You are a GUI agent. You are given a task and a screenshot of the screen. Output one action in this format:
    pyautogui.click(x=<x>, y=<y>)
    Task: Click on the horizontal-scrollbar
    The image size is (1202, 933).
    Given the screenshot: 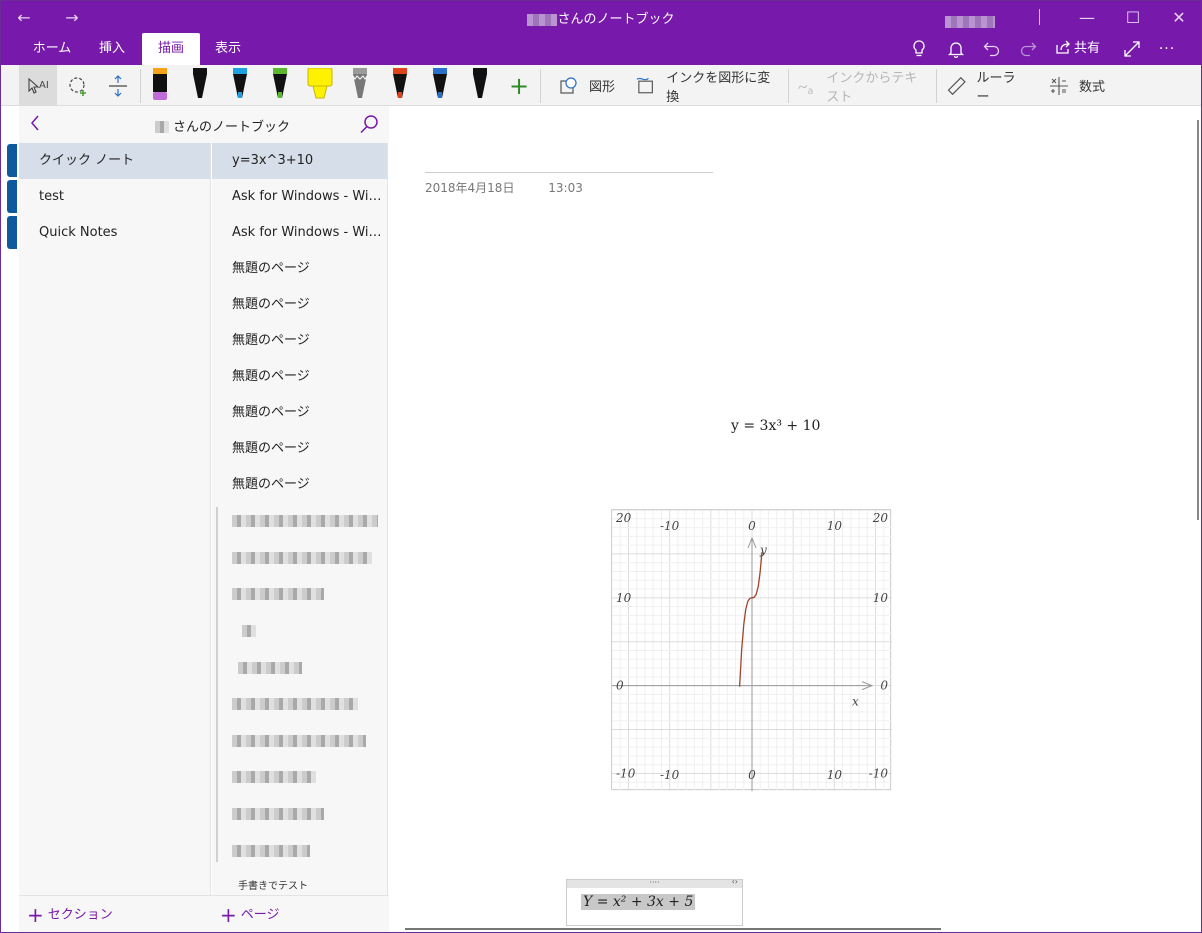 What is the action you would take?
    pyautogui.click(x=673, y=929)
    